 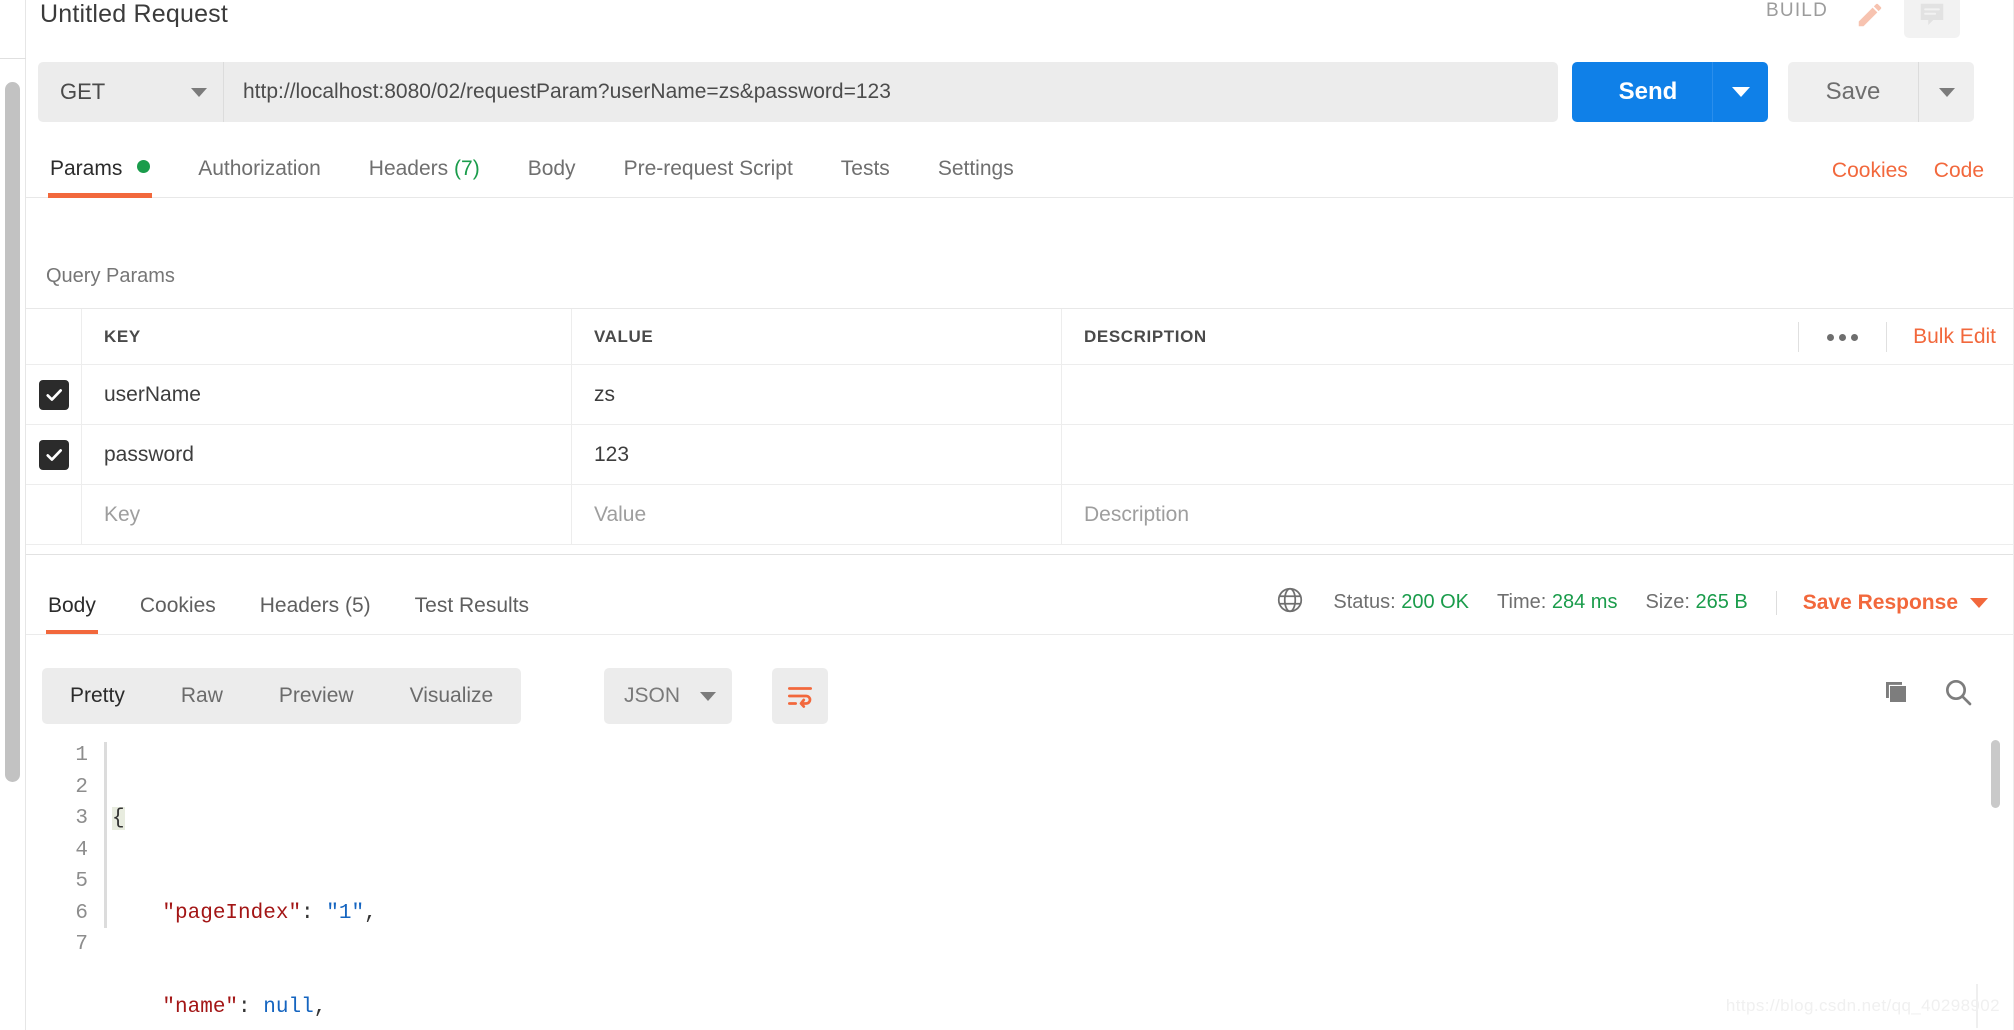 What do you see at coordinates (81, 944) in the screenshot?
I see `line-number: 7` at bounding box center [81, 944].